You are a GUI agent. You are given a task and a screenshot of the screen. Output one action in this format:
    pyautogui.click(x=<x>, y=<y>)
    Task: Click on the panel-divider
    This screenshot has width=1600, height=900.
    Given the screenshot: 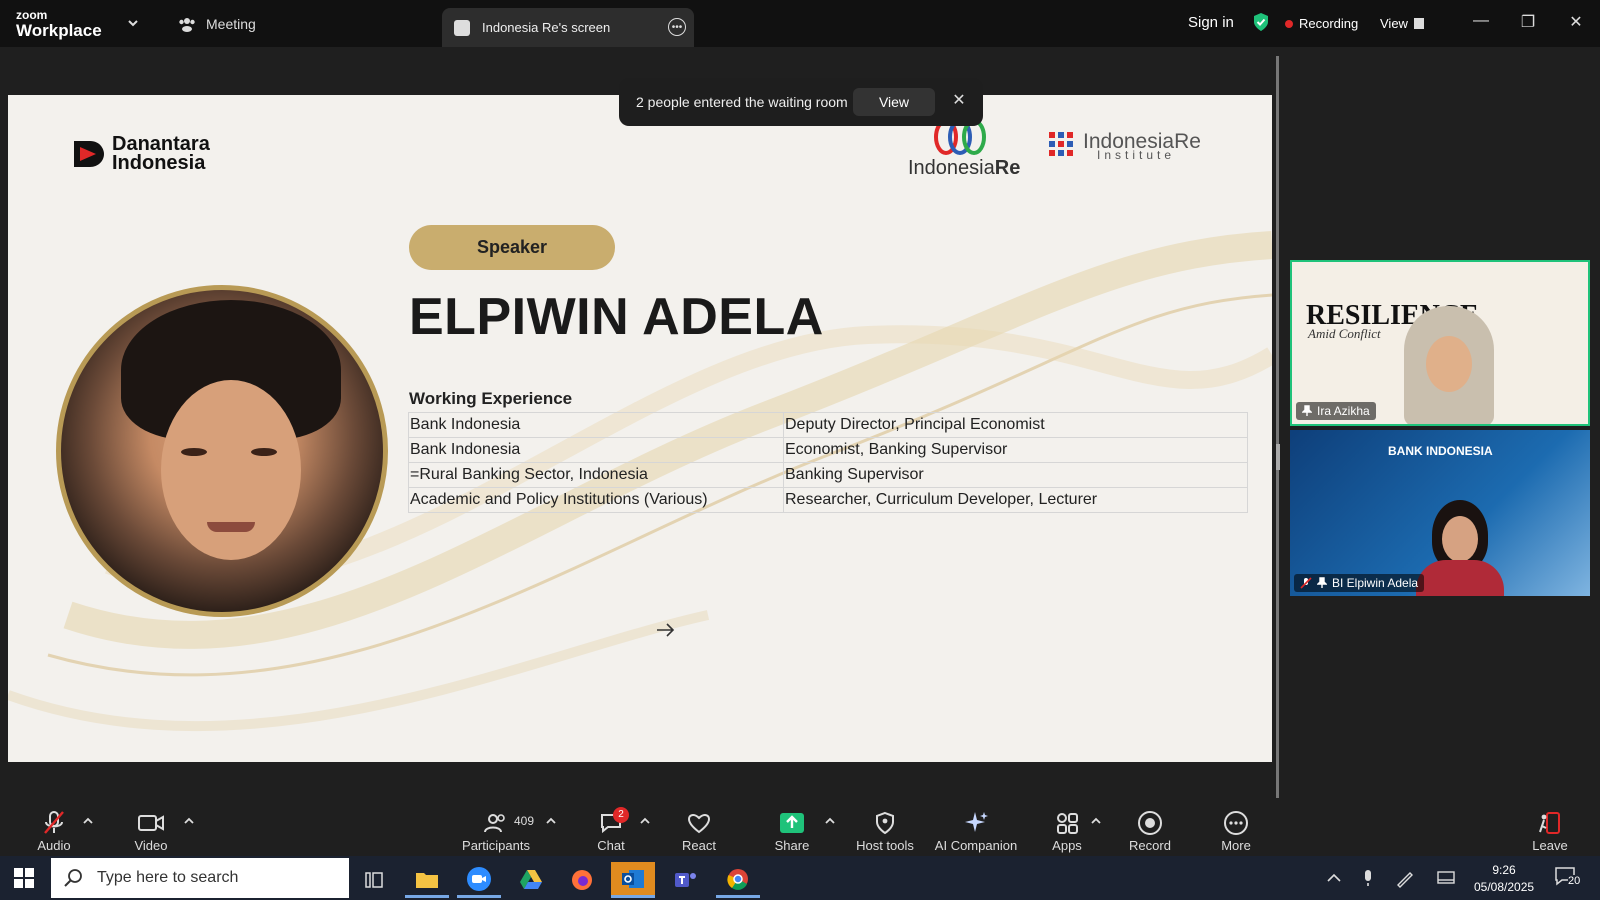 What is the action you would take?
    pyautogui.click(x=1277, y=427)
    